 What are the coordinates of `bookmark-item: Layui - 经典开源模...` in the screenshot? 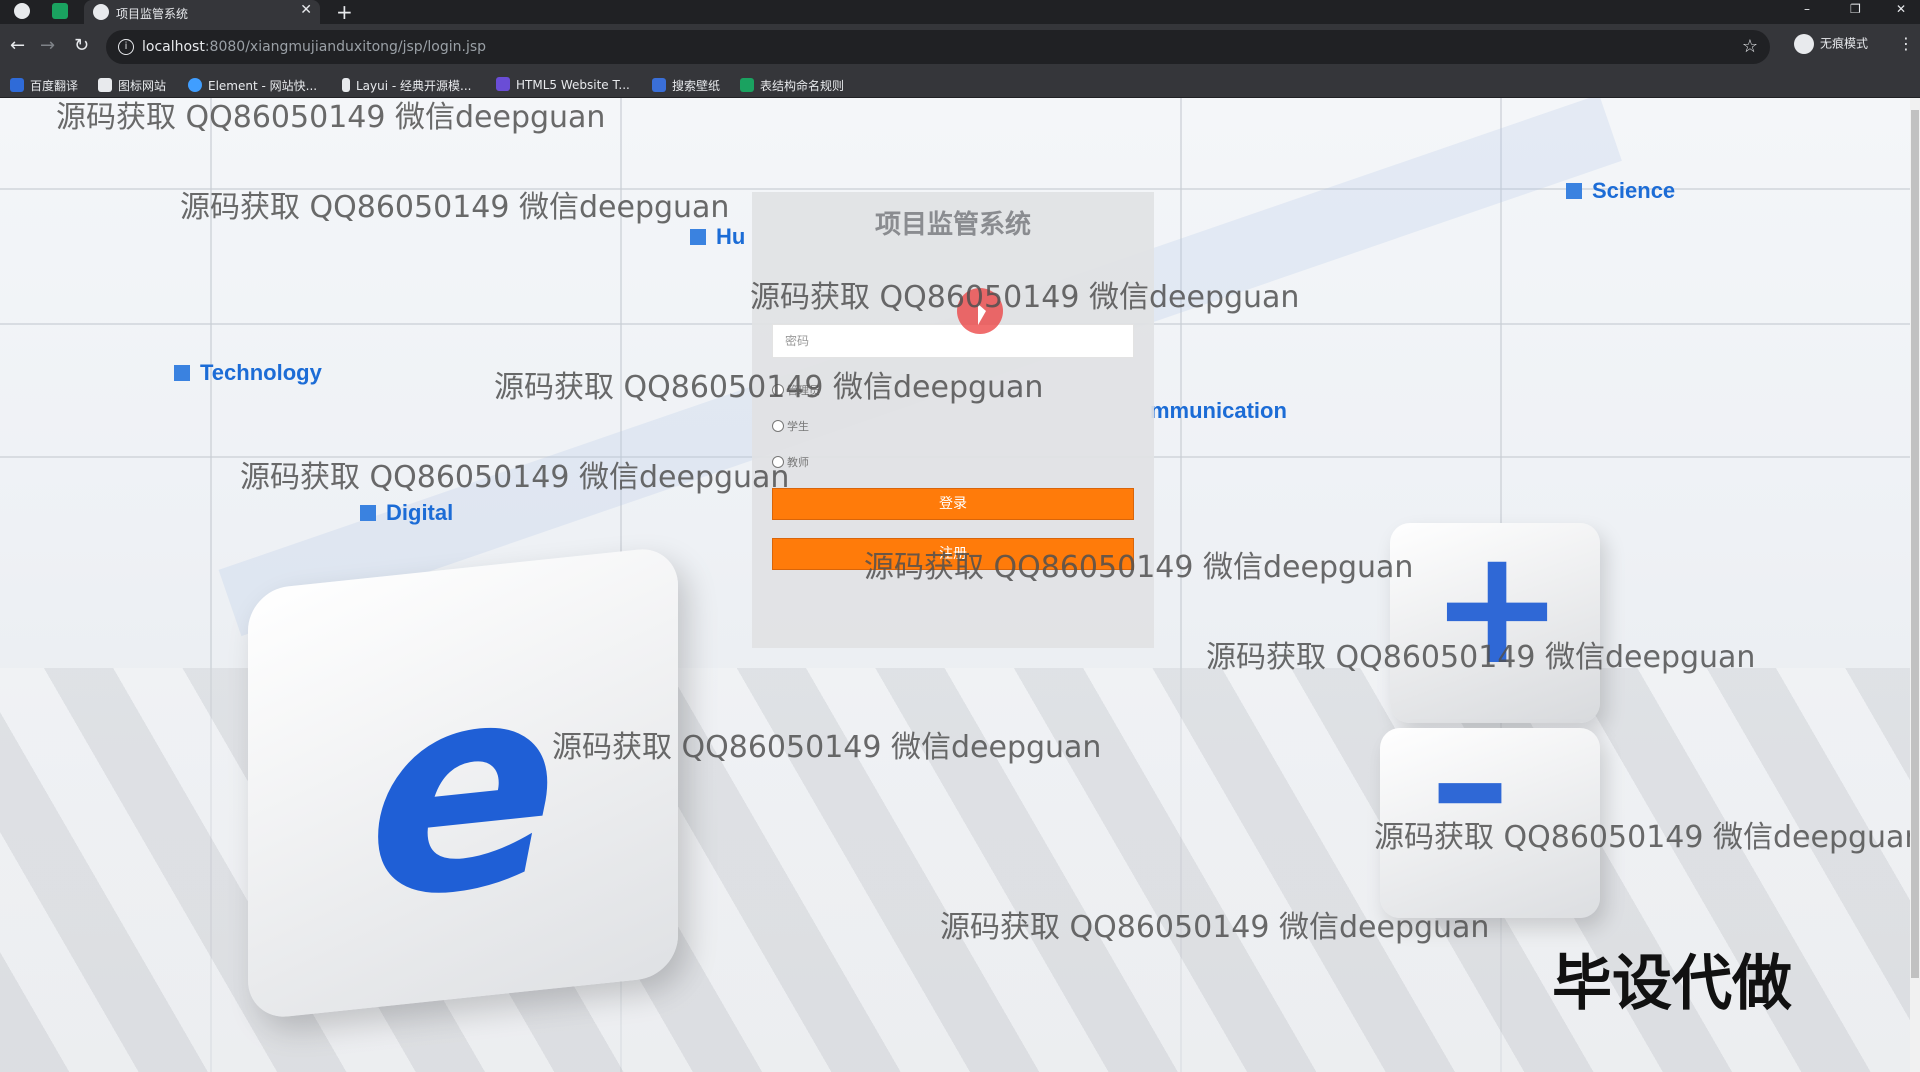 It's located at (406, 85).